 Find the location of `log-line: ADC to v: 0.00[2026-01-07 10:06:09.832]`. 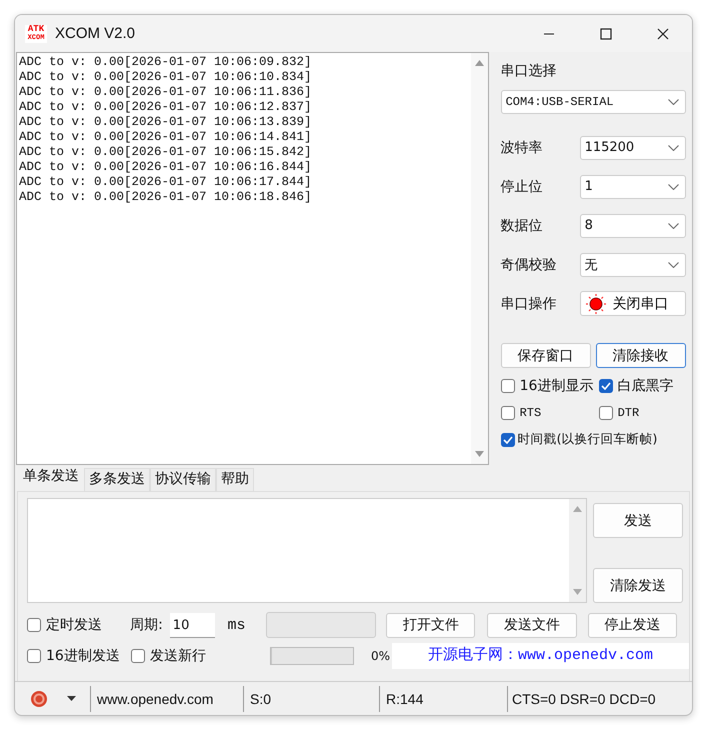

log-line: ADC to v: 0.00[2026-01-07 10:06:09.832] is located at coordinates (166, 62).